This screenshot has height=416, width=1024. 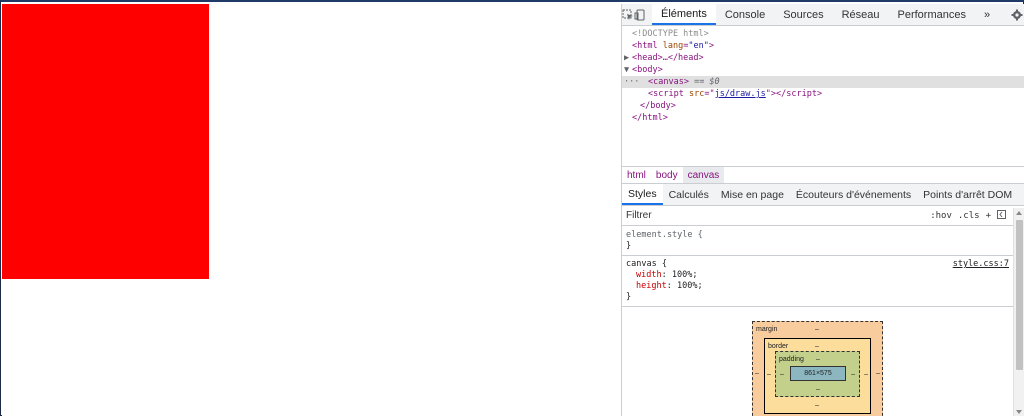 I want to click on box-model-content: 861×575, so click(x=818, y=373).